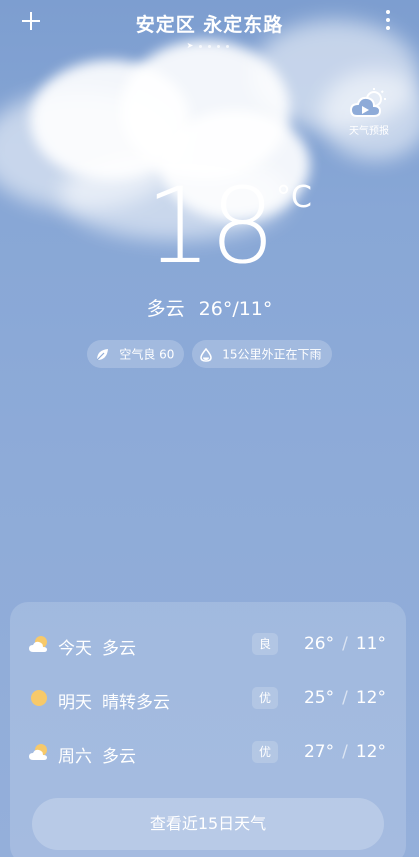  Describe the element at coordinates (319, 752) in the screenshot. I see `high-temp: 27°` at that location.